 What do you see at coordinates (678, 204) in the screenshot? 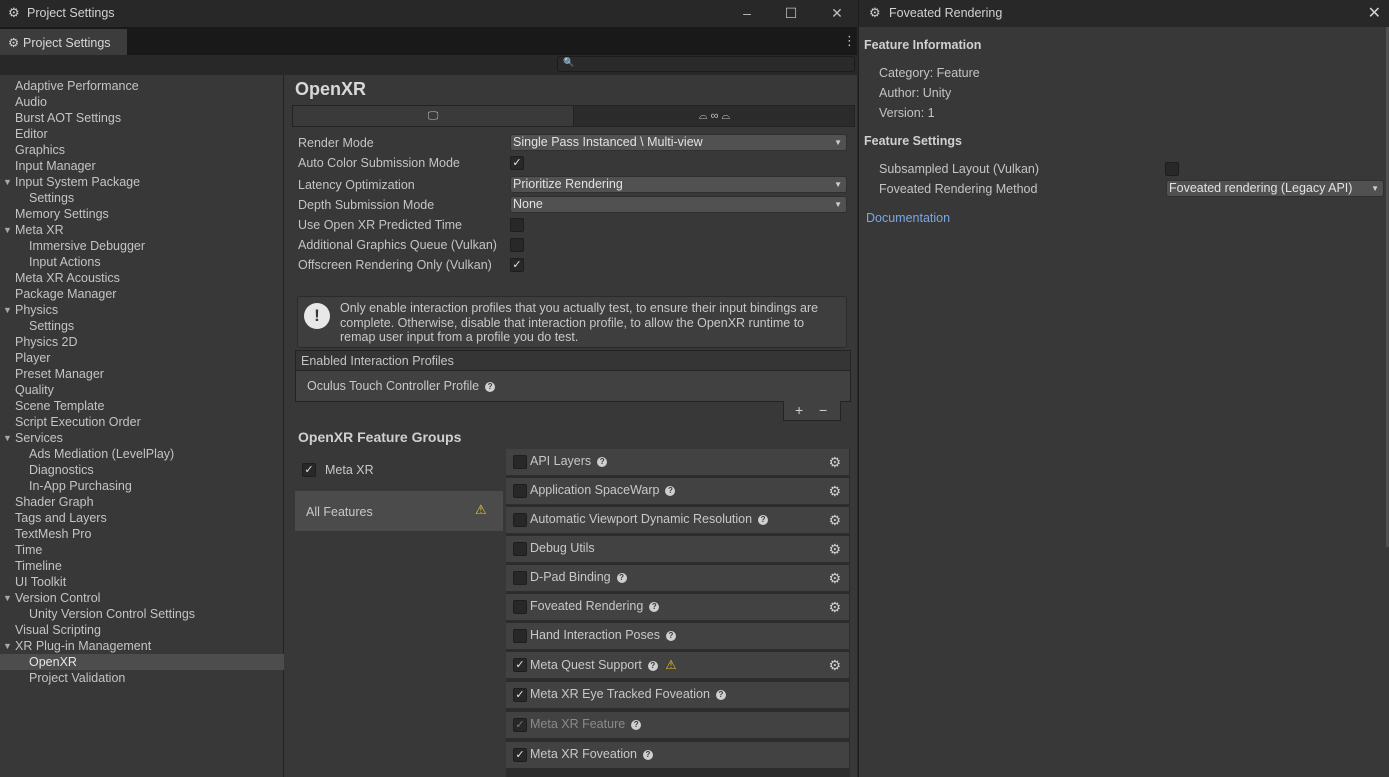
I see `depth-dropdown: None ▼` at bounding box center [678, 204].